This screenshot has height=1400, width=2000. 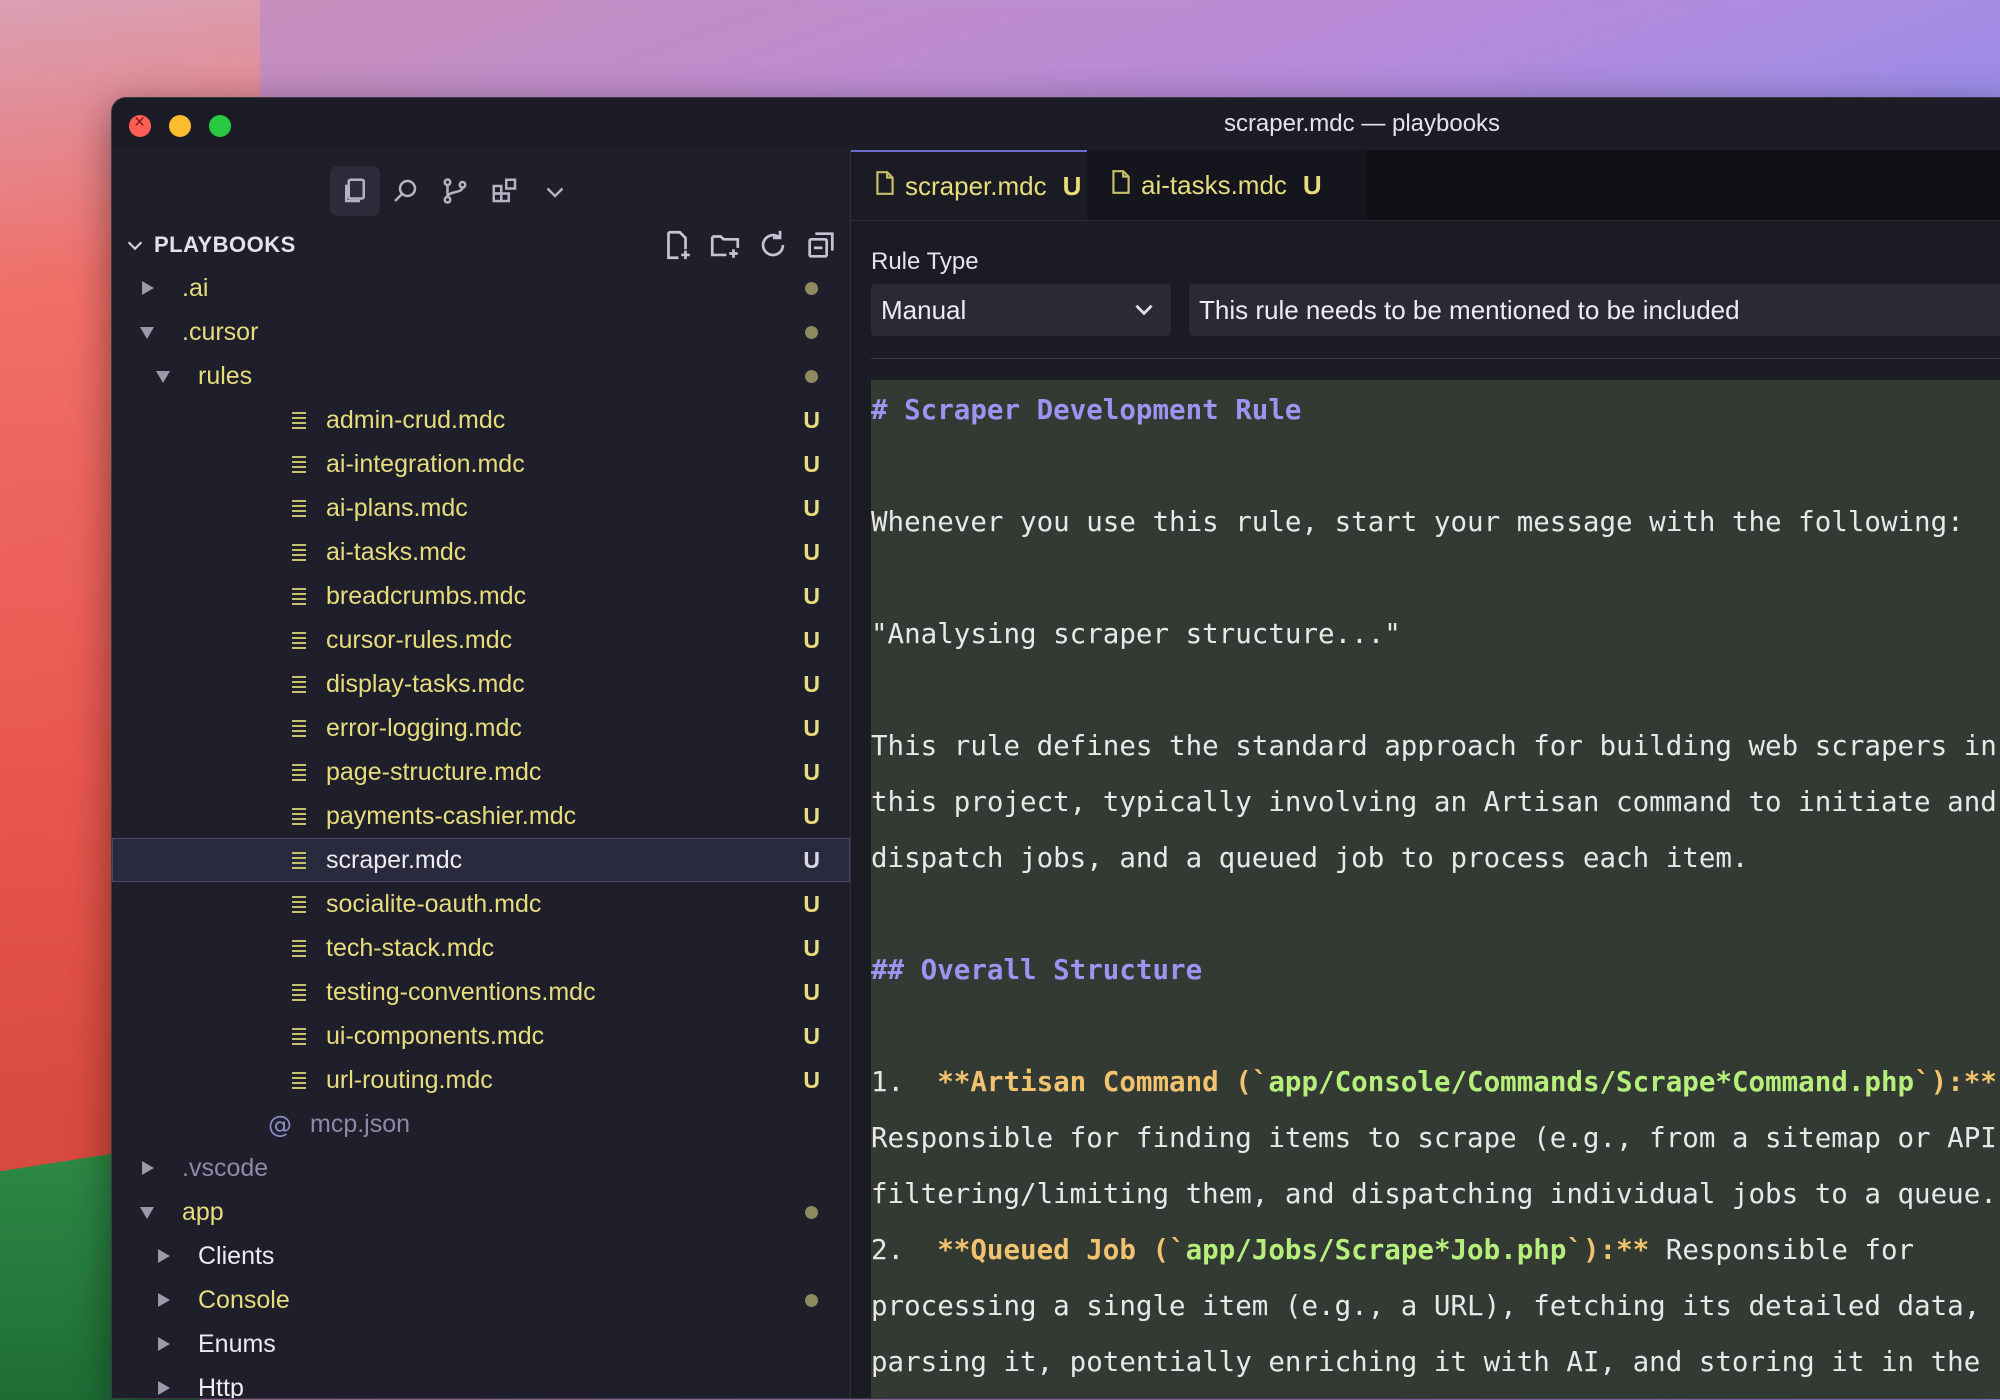 I want to click on more-views-button, so click(x=555, y=191).